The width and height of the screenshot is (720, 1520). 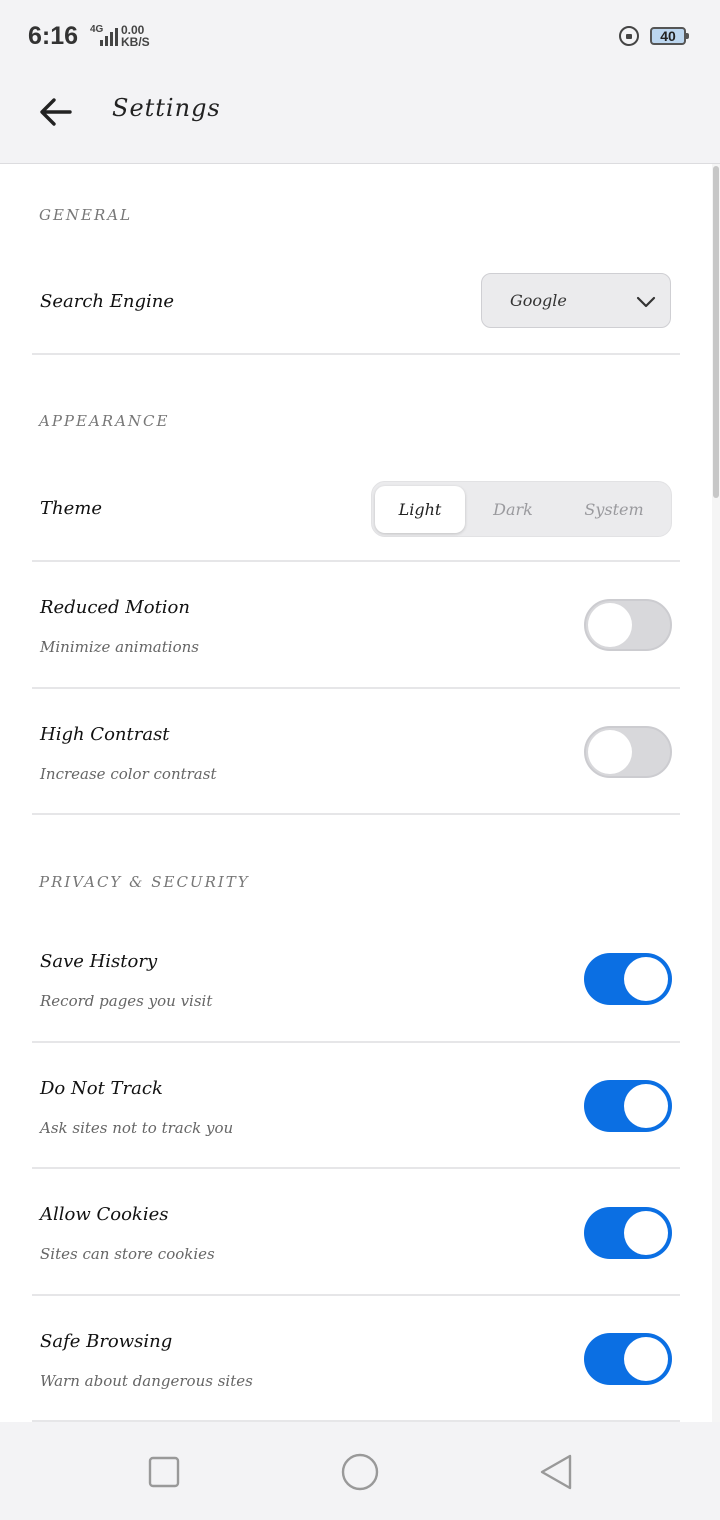 What do you see at coordinates (420, 509) in the screenshot?
I see `theme-option-light: Light` at bounding box center [420, 509].